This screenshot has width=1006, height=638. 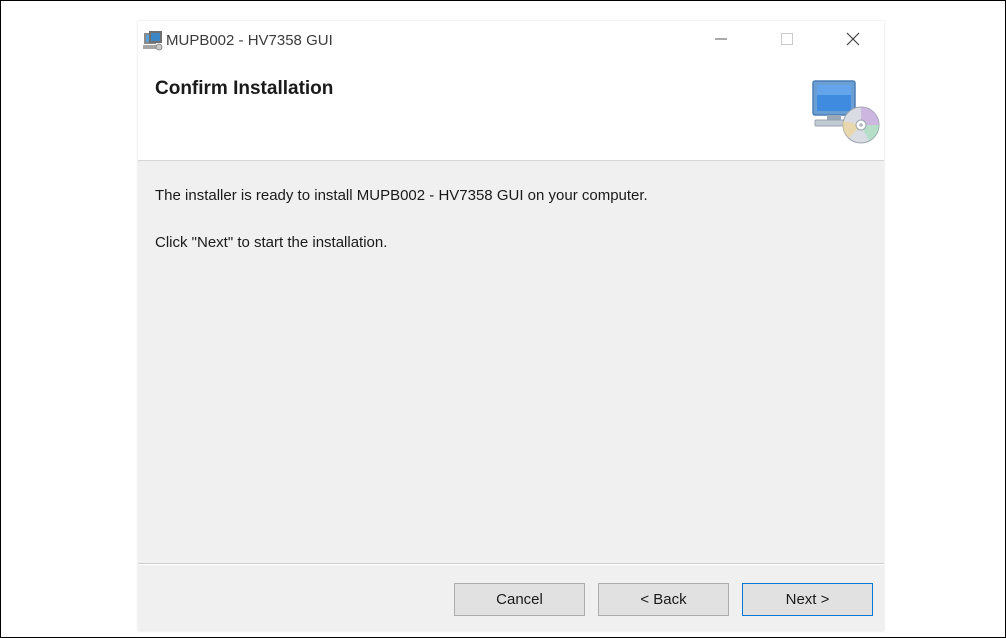 What do you see at coordinates (807, 599) in the screenshot?
I see `next-button: Next >` at bounding box center [807, 599].